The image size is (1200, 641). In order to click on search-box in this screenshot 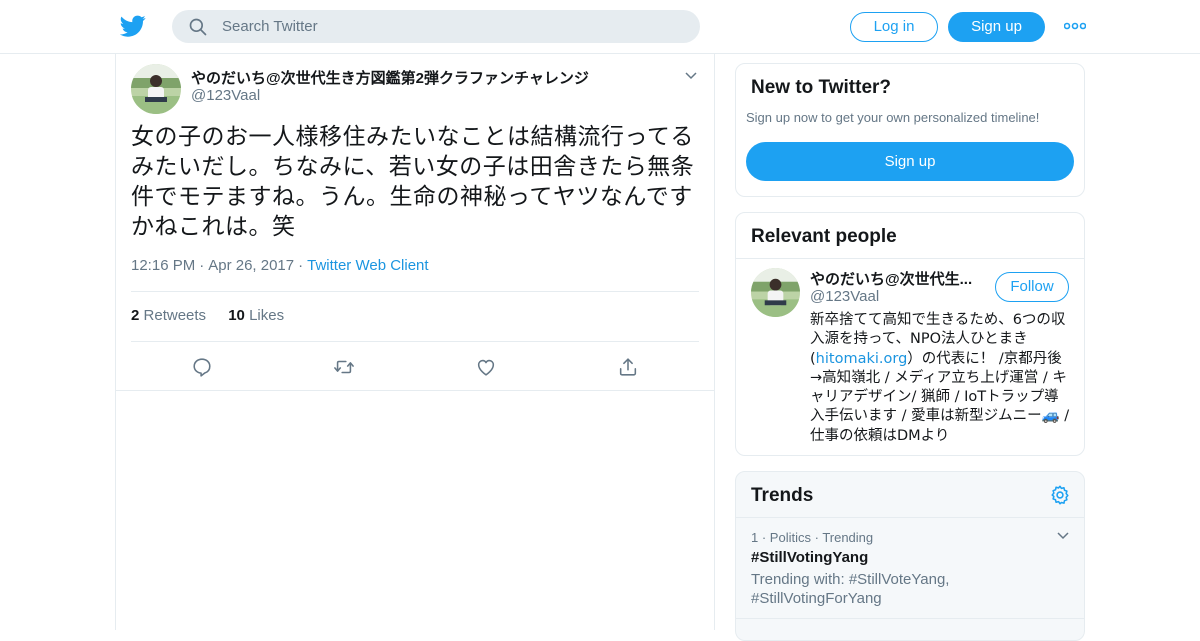, I will do `click(436, 26)`.